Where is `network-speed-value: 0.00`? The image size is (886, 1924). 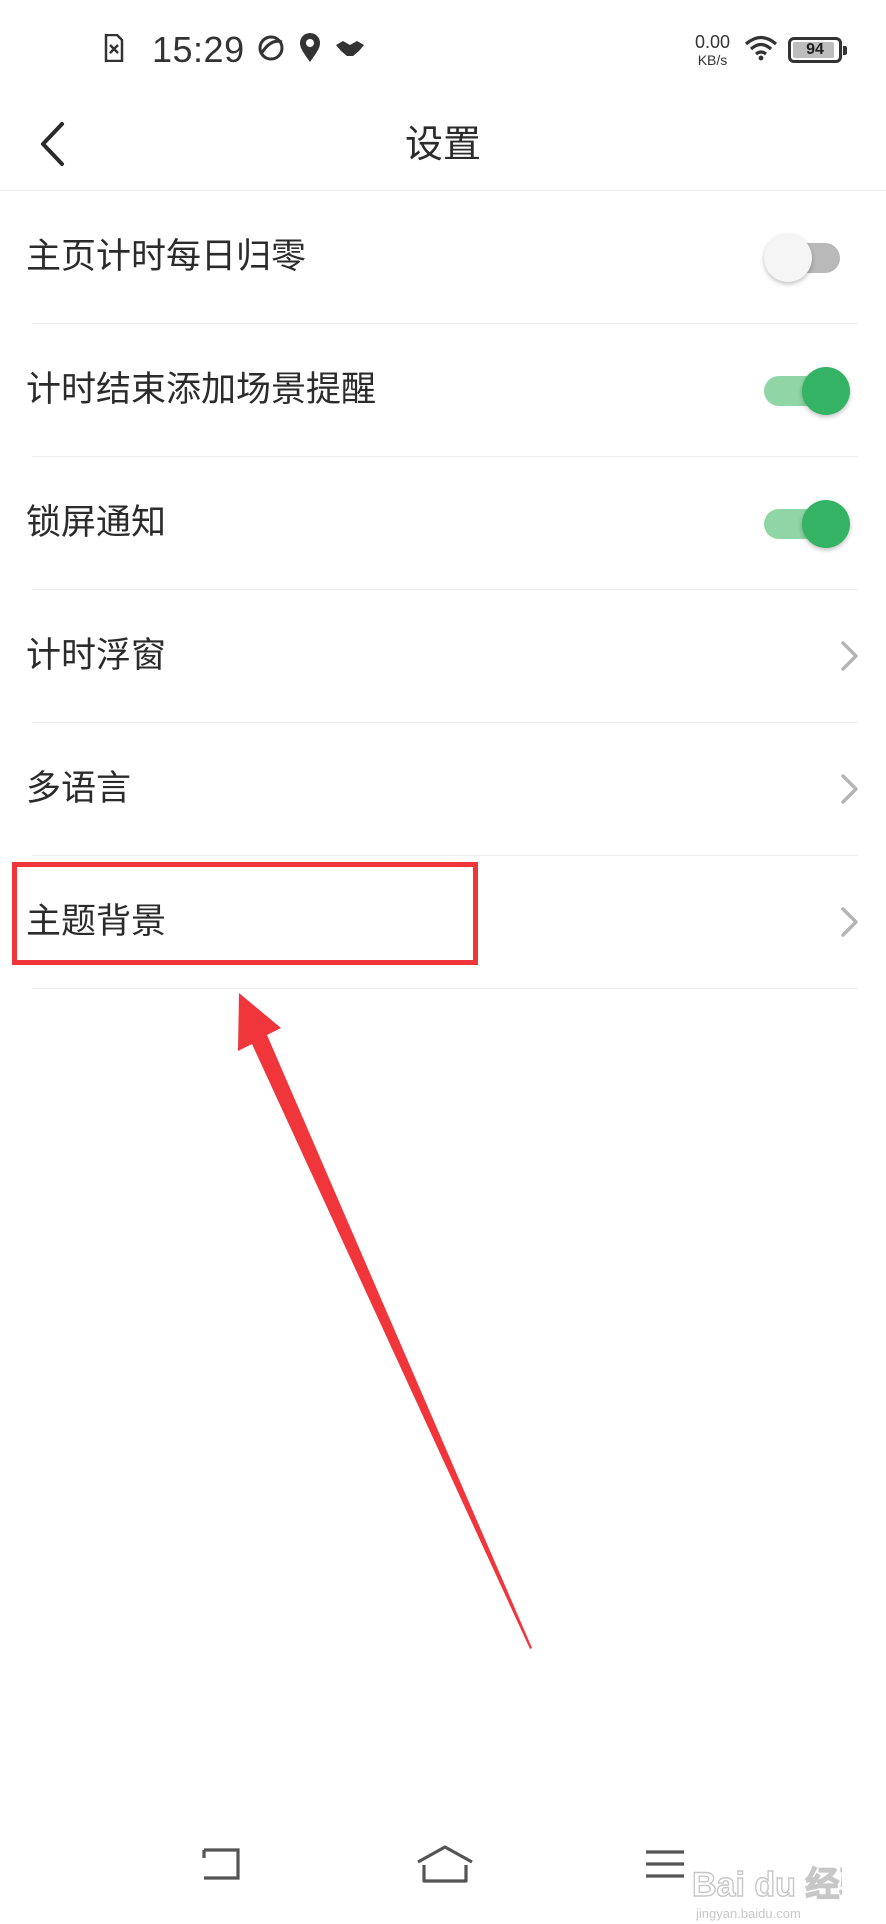 network-speed-value: 0.00 is located at coordinates (712, 42).